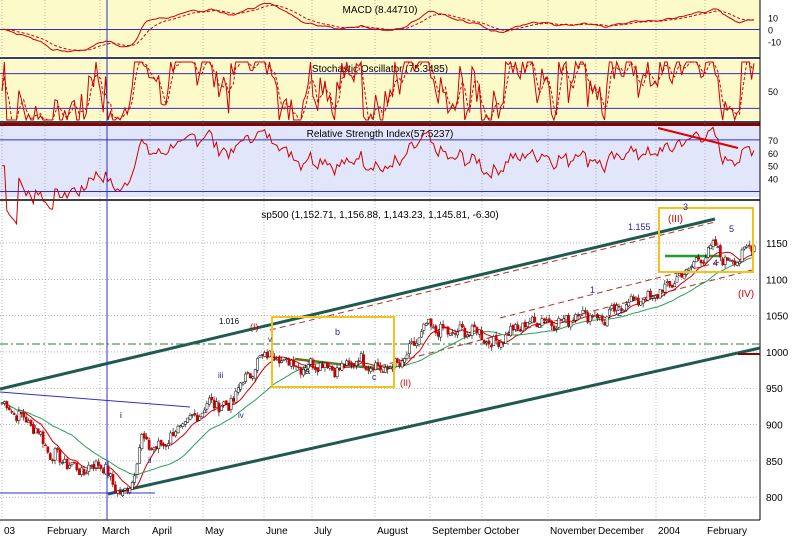  Describe the element at coordinates (774, 462) in the screenshot. I see `y-tick-label: 850` at that location.